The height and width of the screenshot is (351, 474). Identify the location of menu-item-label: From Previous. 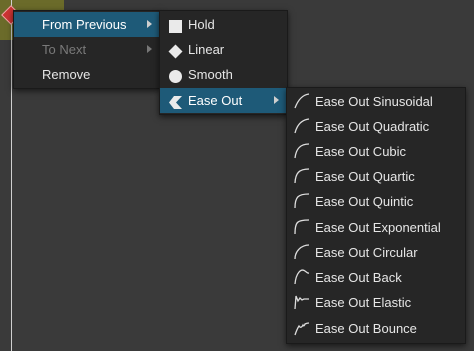
(84, 24).